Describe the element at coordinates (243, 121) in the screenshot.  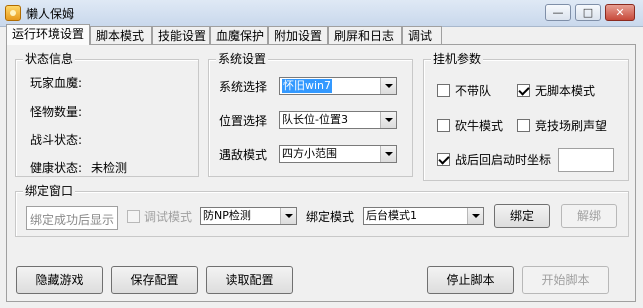
I see `position-select-label: 位置选择` at that location.